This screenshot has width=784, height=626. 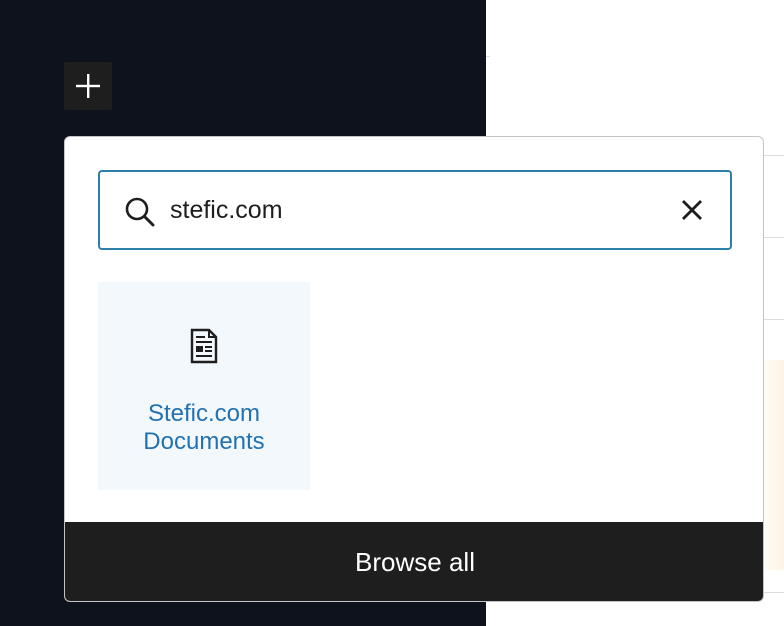 What do you see at coordinates (204, 346) in the screenshot?
I see `document-icon` at bounding box center [204, 346].